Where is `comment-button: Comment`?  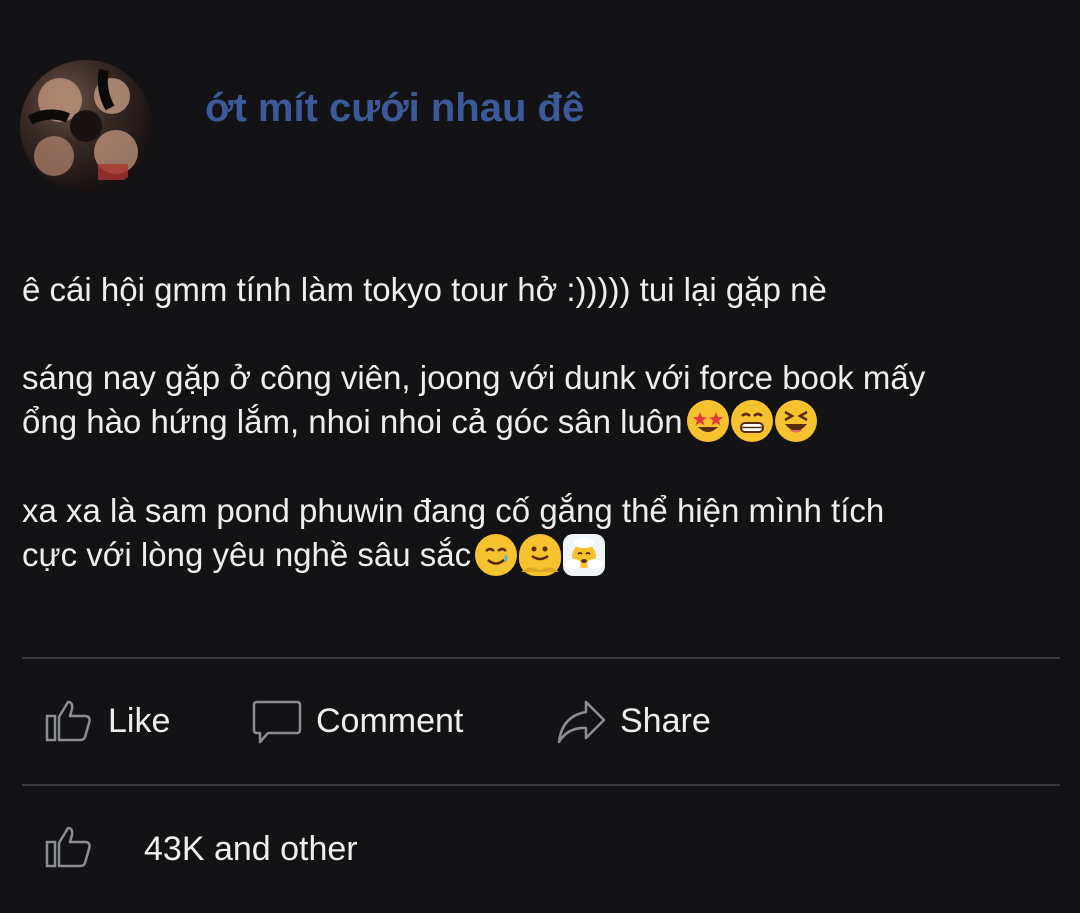
comment-button: Comment is located at coordinates (357, 721).